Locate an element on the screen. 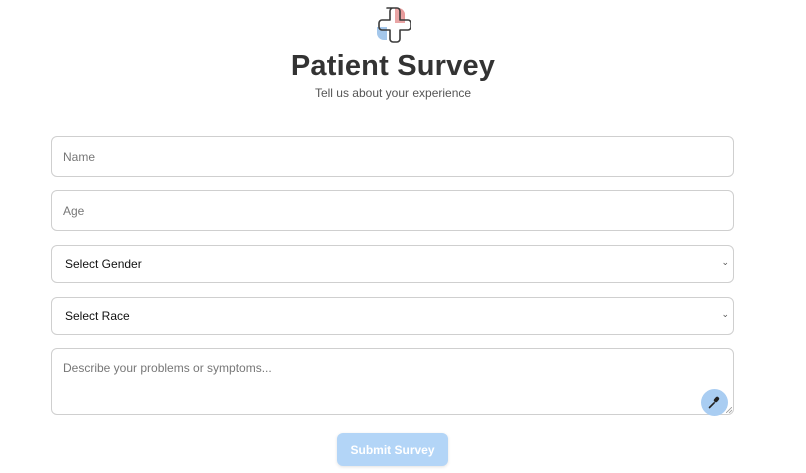 The image size is (806, 473). microphone-button is located at coordinates (714, 402).